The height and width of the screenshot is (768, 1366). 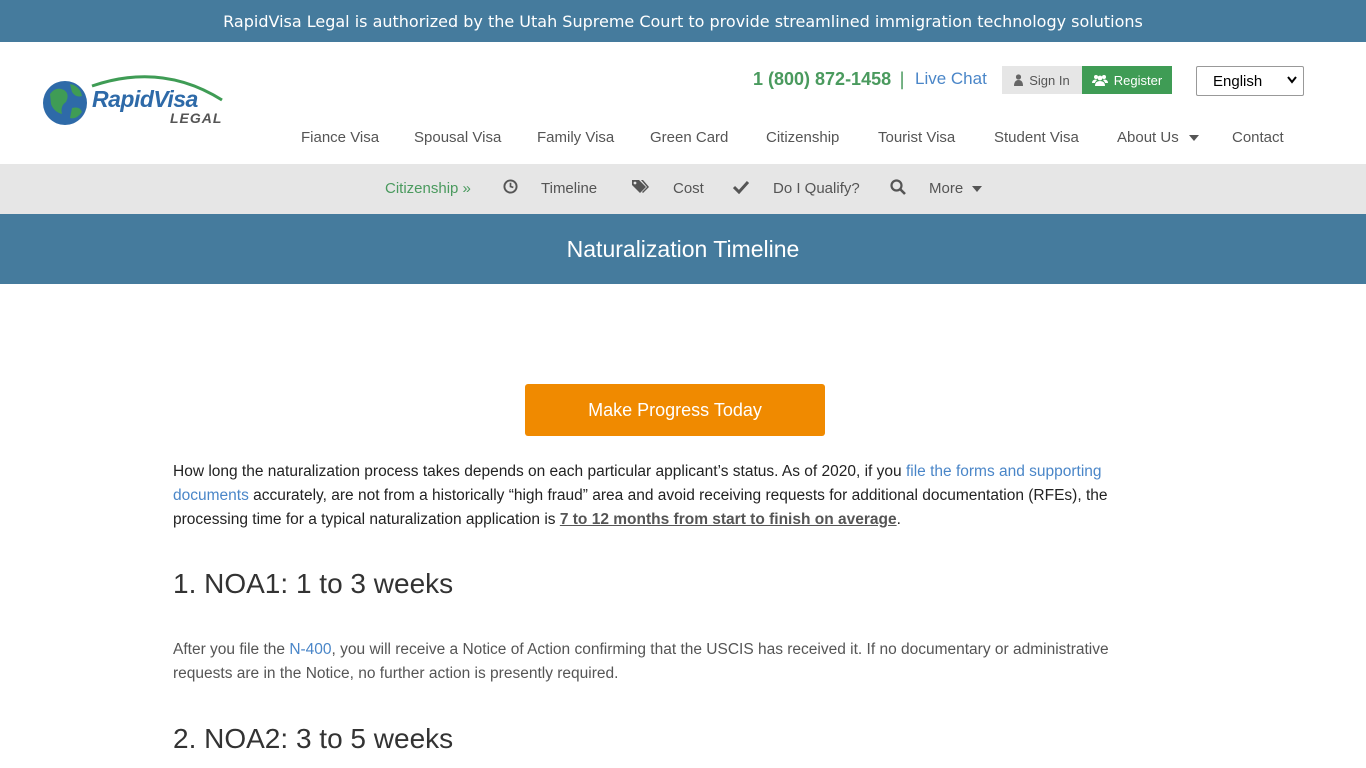 I want to click on subnav-more-label: More, so click(x=946, y=188).